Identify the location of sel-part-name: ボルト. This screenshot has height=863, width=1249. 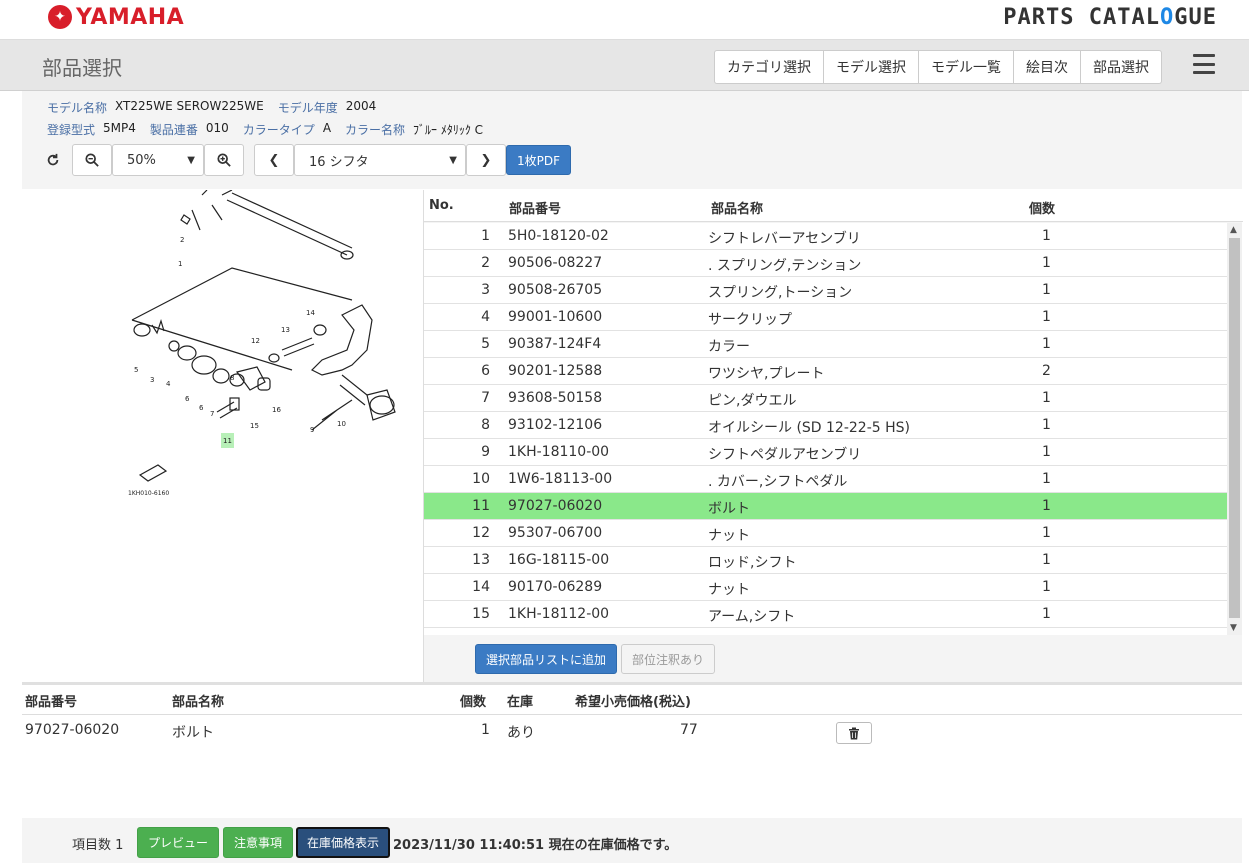
(193, 733).